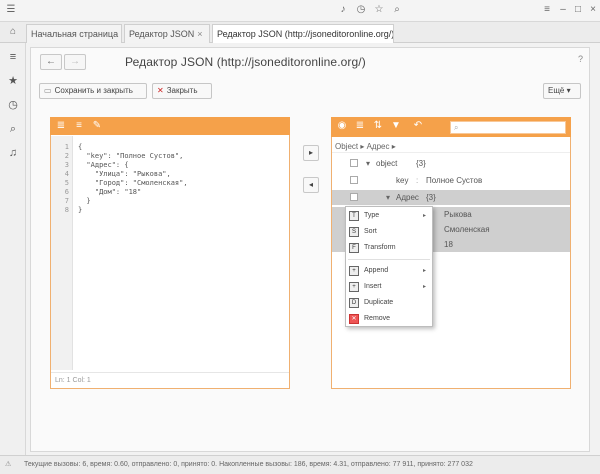  What do you see at coordinates (133, 183) in the screenshot?
I see `code-line: "Город": "Смоленская",` at bounding box center [133, 183].